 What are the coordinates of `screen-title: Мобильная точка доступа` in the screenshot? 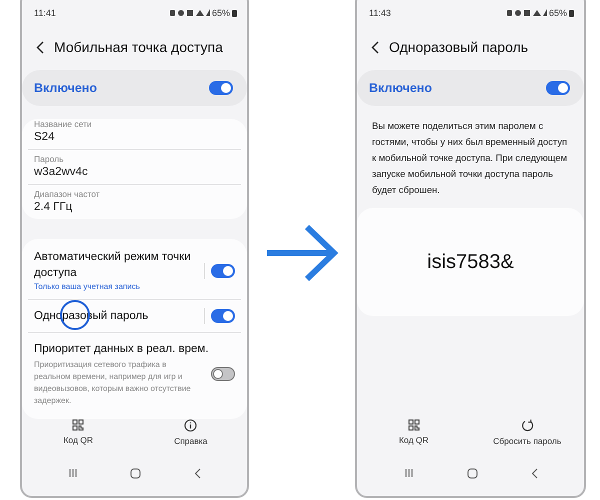 It's located at (138, 47).